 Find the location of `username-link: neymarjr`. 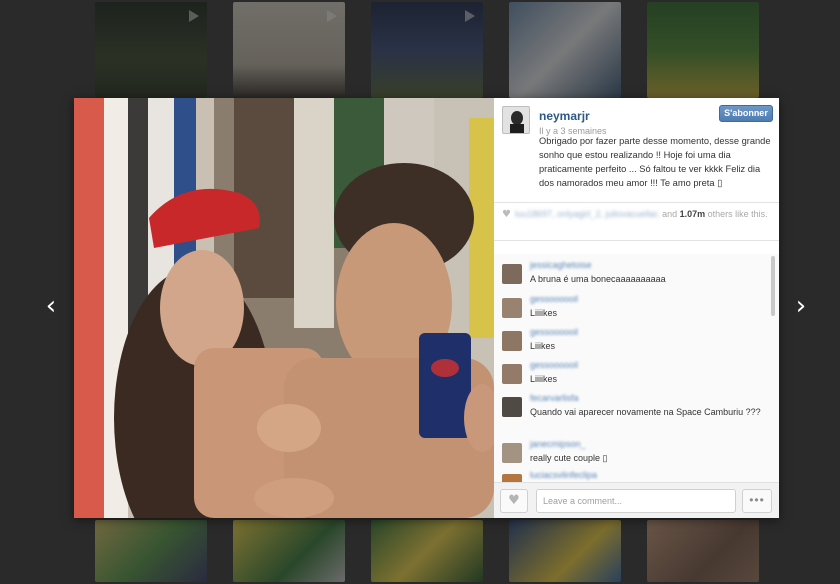

username-link: neymarjr is located at coordinates (564, 116).